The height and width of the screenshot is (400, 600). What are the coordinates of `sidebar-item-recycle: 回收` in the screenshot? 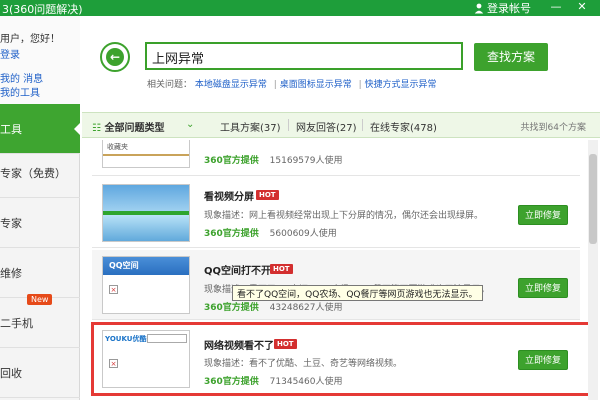 It's located at (40, 373).